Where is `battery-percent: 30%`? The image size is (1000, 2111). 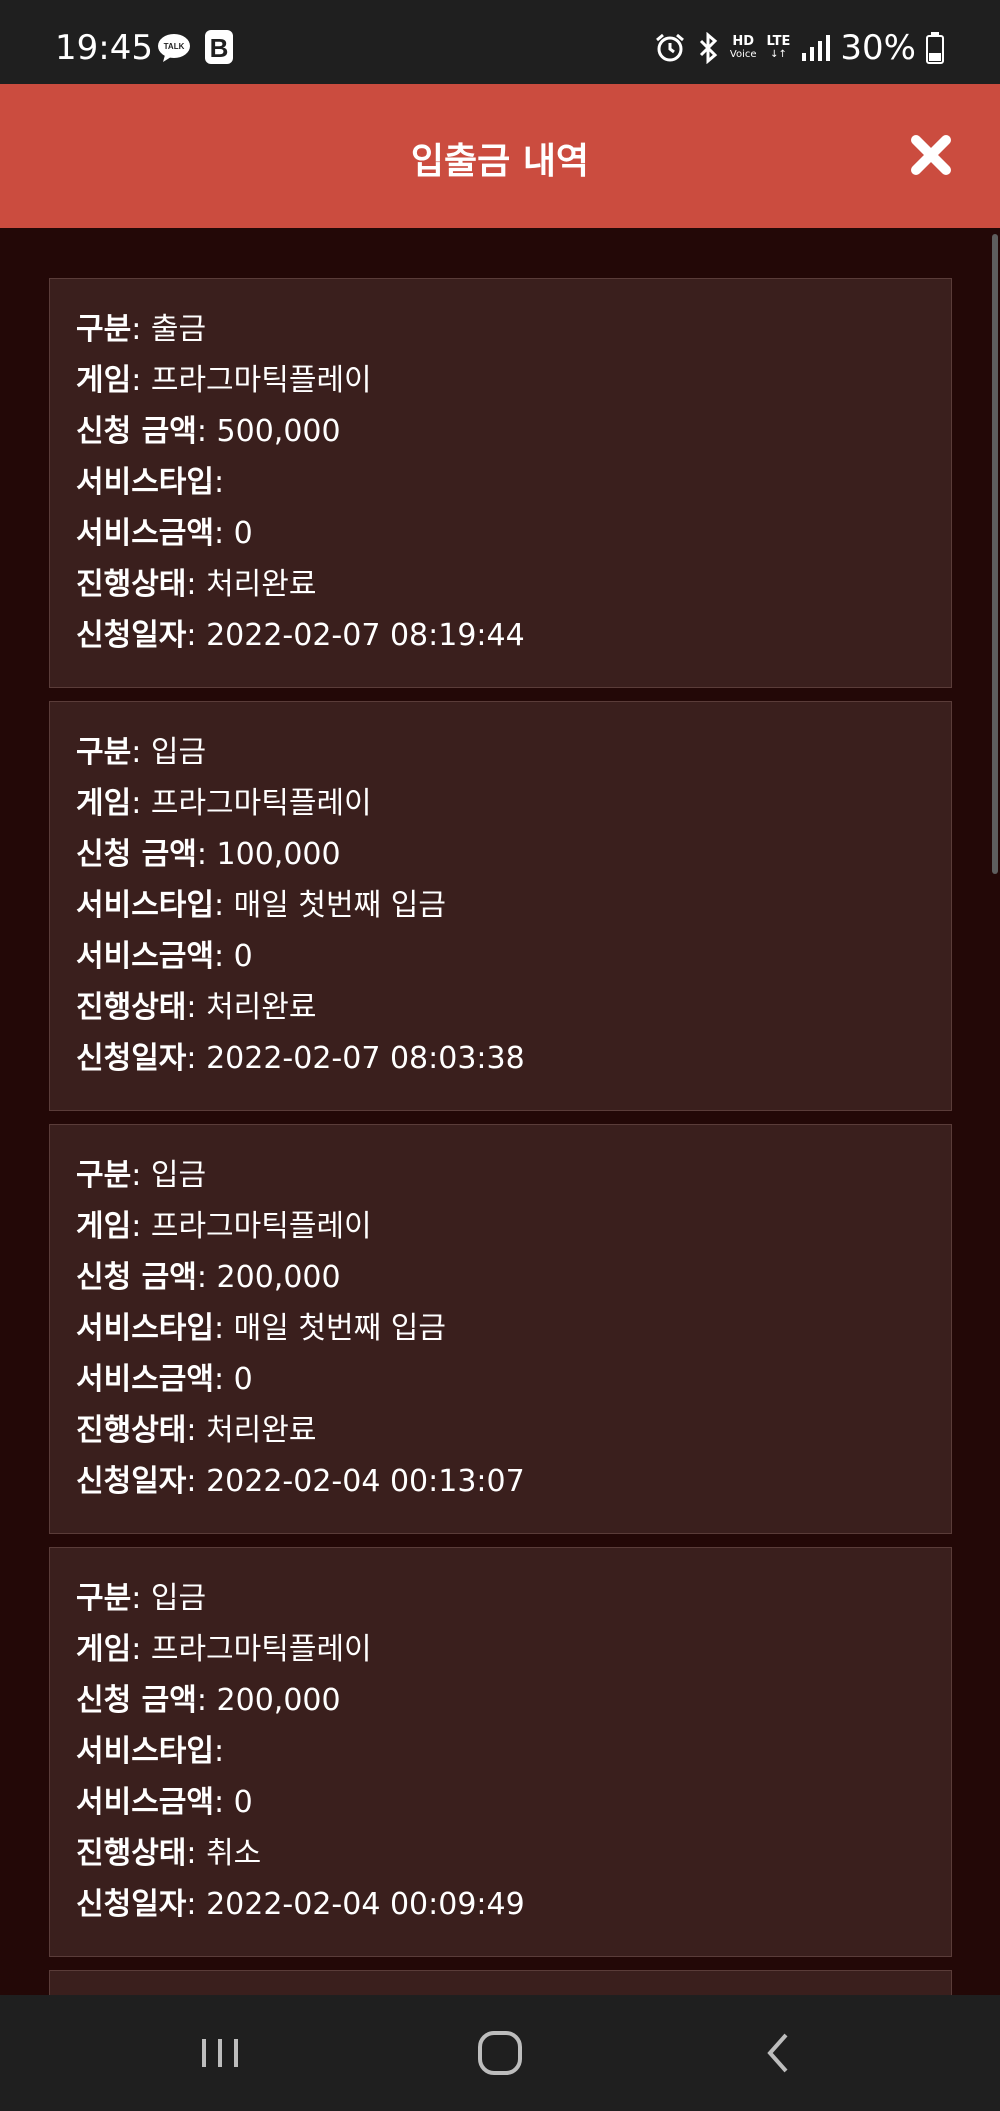
battery-percent: 30% is located at coordinates (878, 48).